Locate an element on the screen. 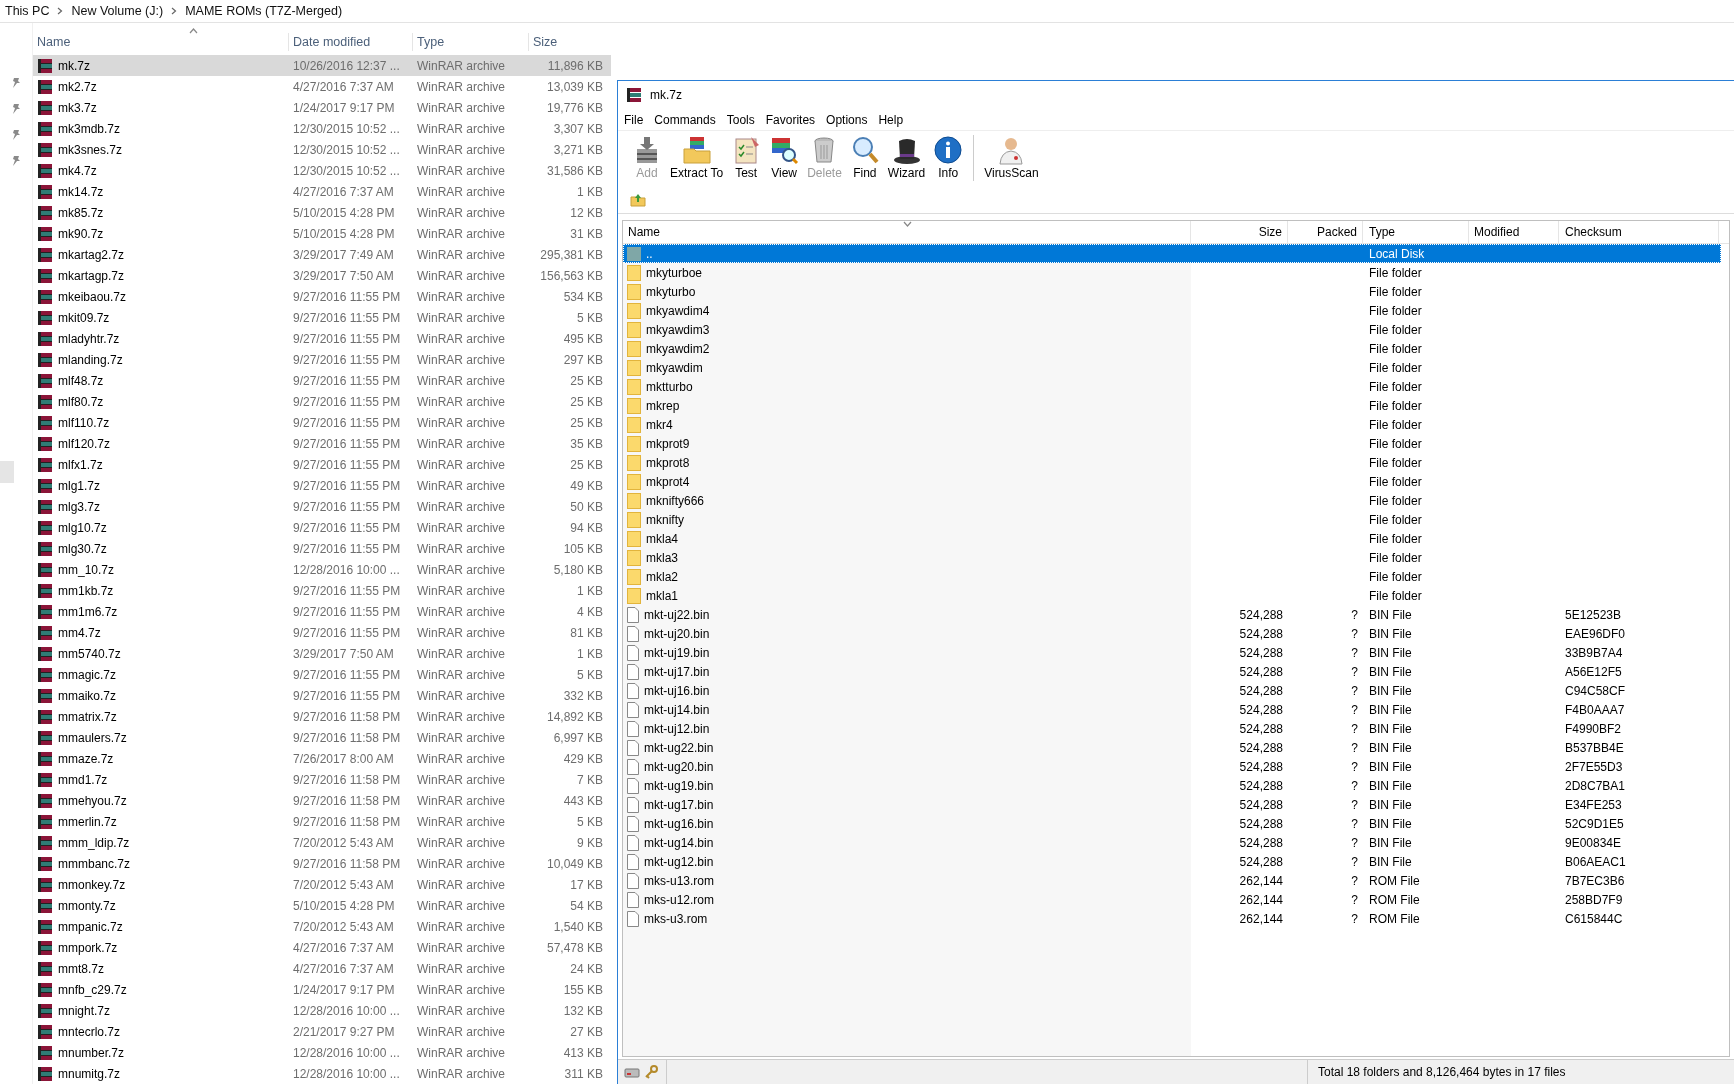 This screenshot has width=1734, height=1084. file-row: mm5740.7z 3/29/2017 7:50 AM WinRAR archive 1 KB is located at coordinates (322, 653).